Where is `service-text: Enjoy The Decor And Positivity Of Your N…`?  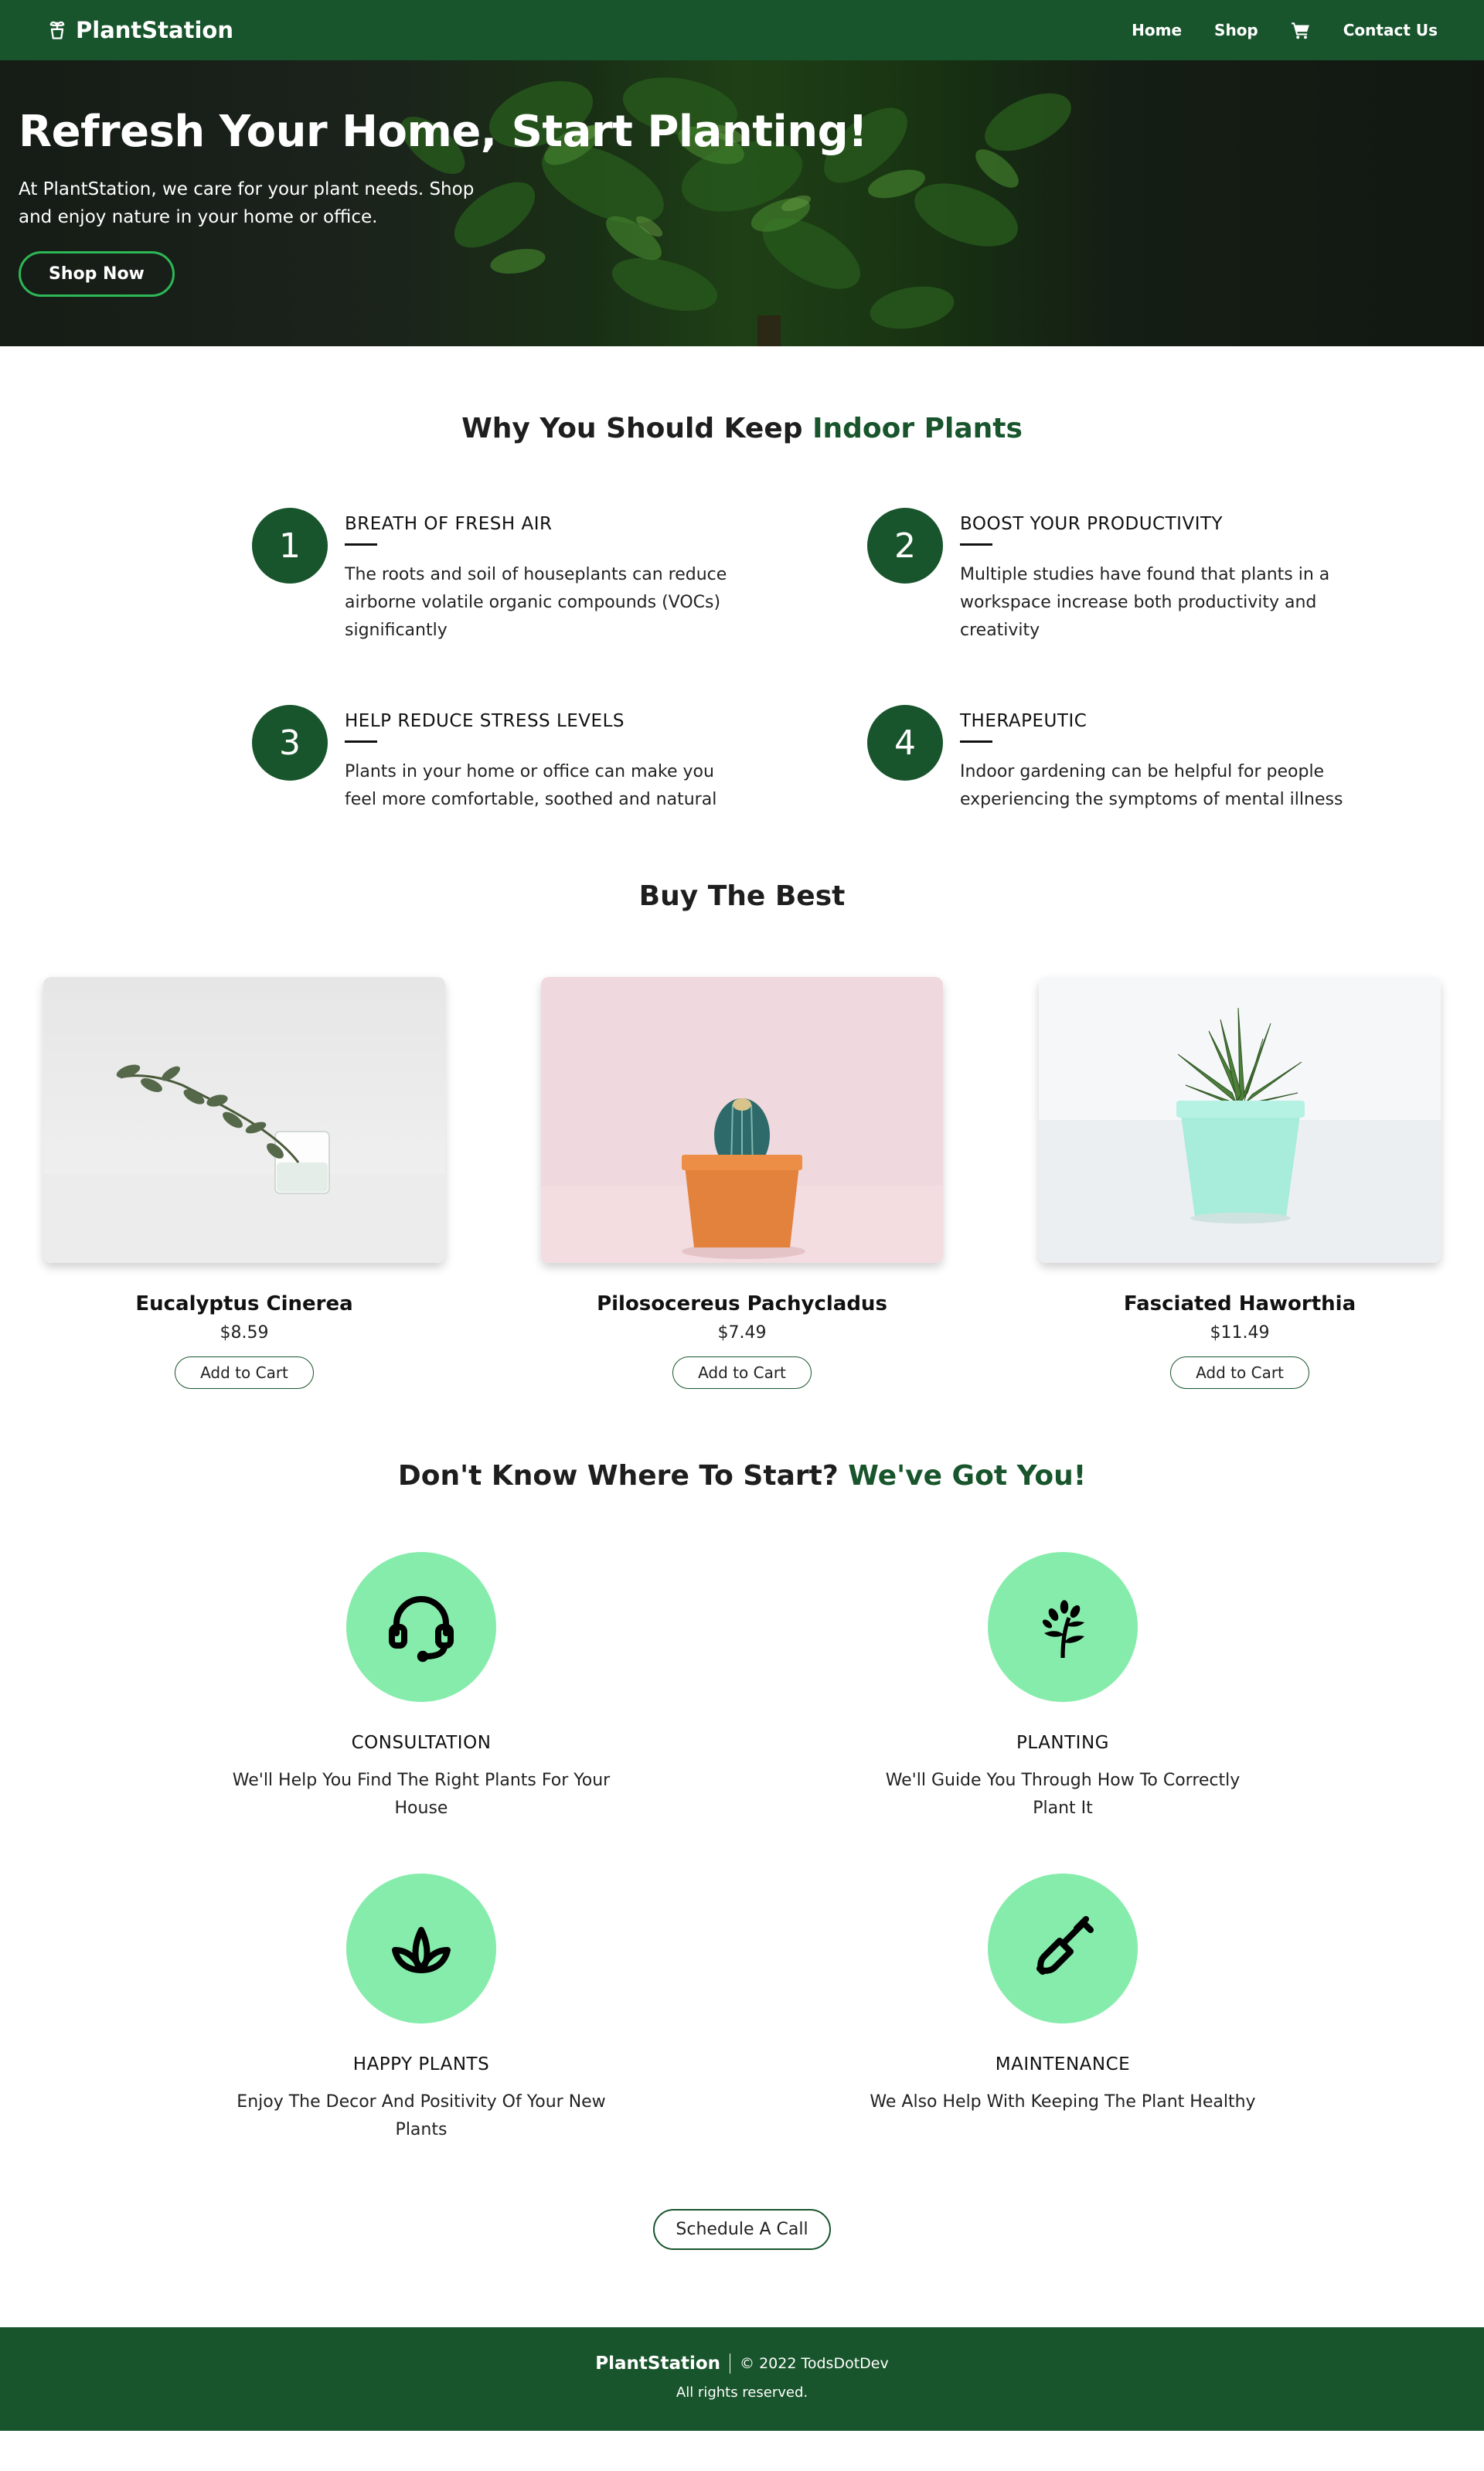 service-text: Enjoy The Decor And Positivity Of Your N… is located at coordinates (421, 2115).